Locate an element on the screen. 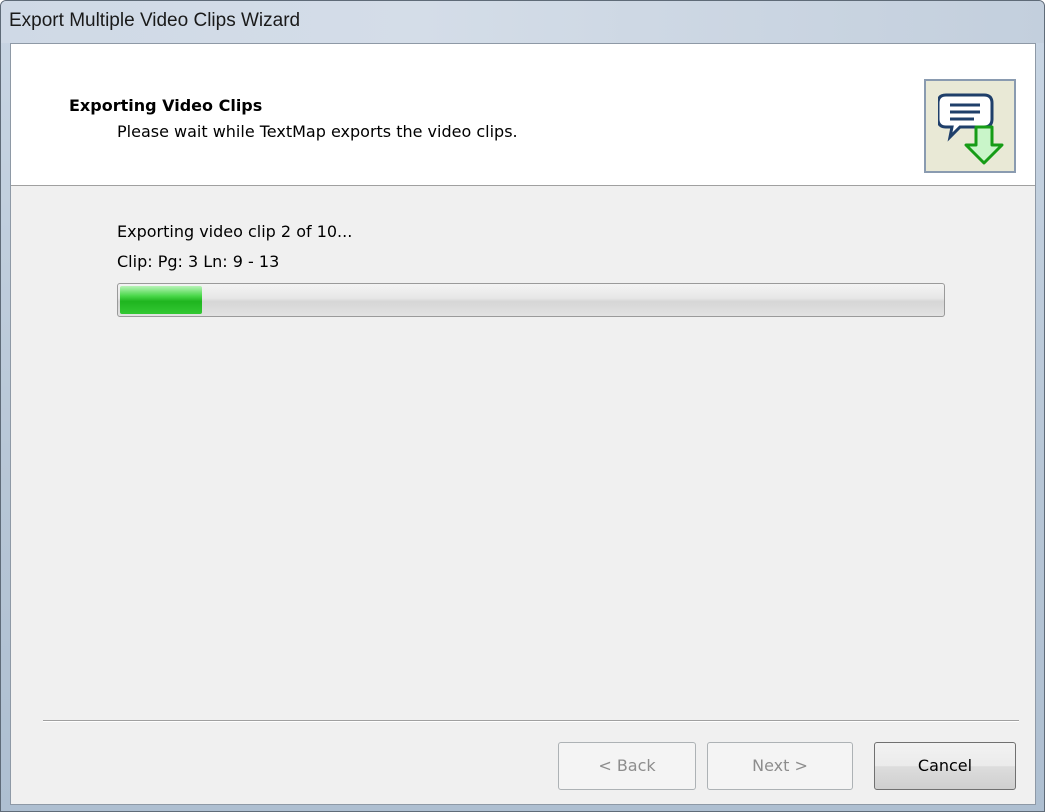 Image resolution: width=1045 pixels, height=812 pixels. export-progress-bar is located at coordinates (531, 300).